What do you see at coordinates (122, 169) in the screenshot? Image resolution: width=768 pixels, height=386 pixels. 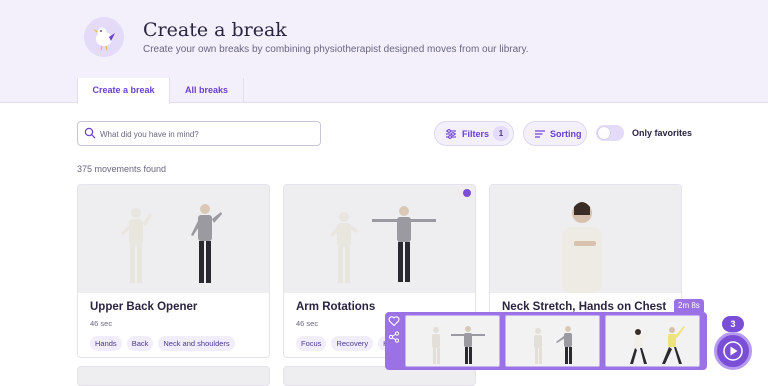 I see `results-count: 375 movements found` at bounding box center [122, 169].